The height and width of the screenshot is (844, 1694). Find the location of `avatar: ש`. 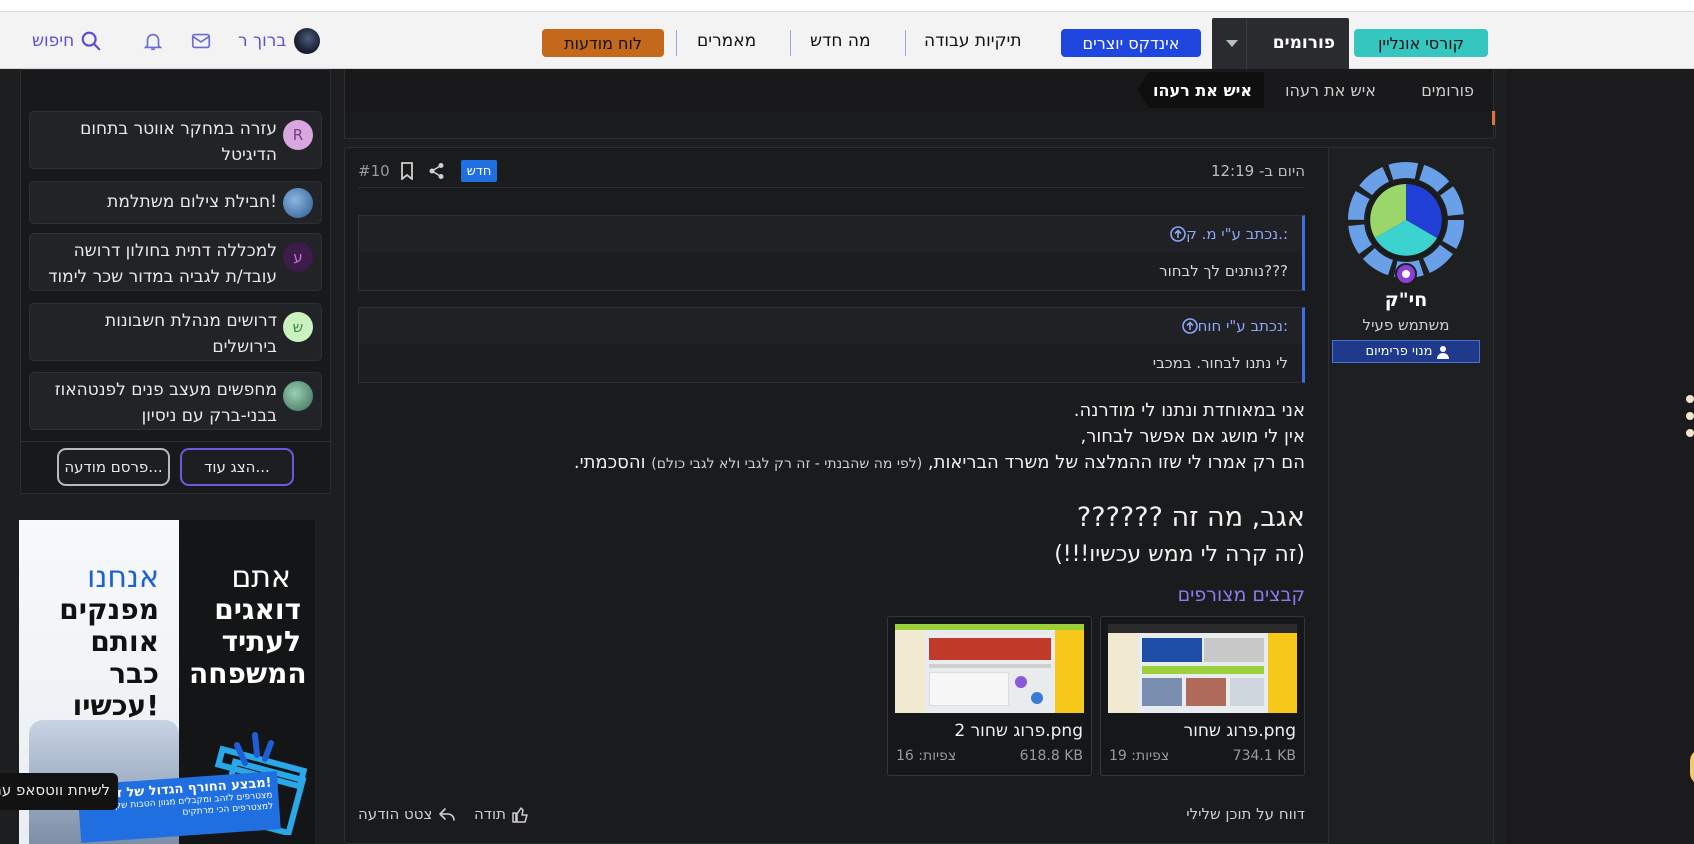

avatar: ש is located at coordinates (298, 327).